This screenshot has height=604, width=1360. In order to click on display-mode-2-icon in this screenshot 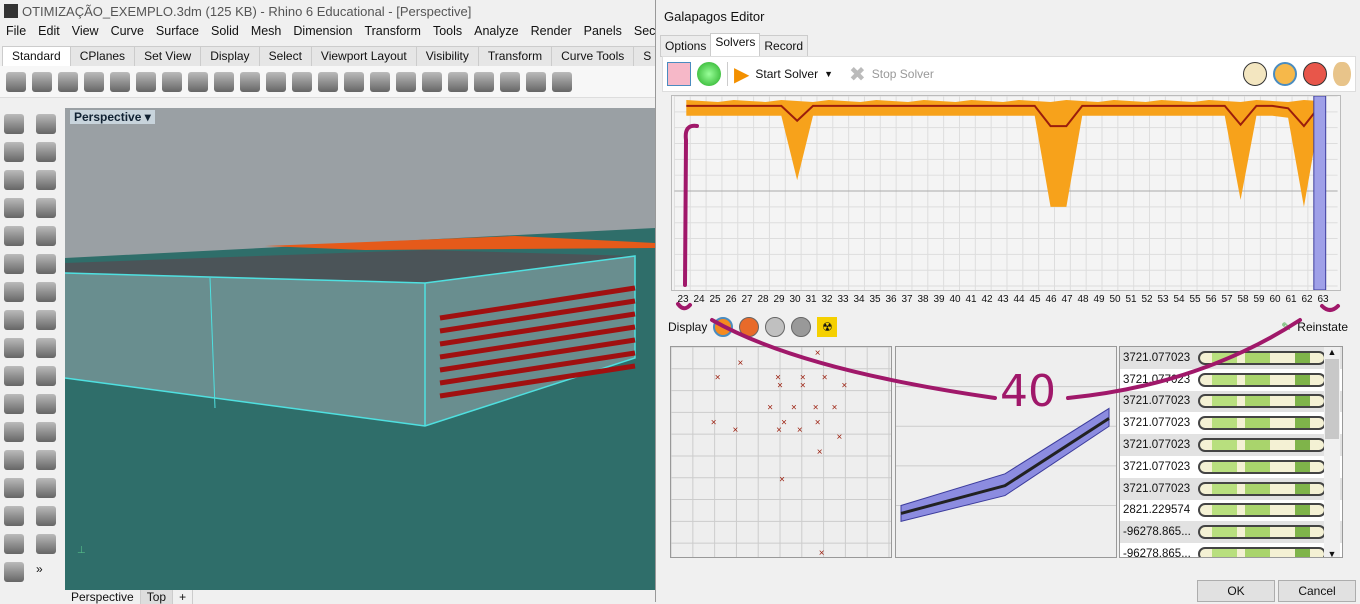, I will do `click(749, 327)`.